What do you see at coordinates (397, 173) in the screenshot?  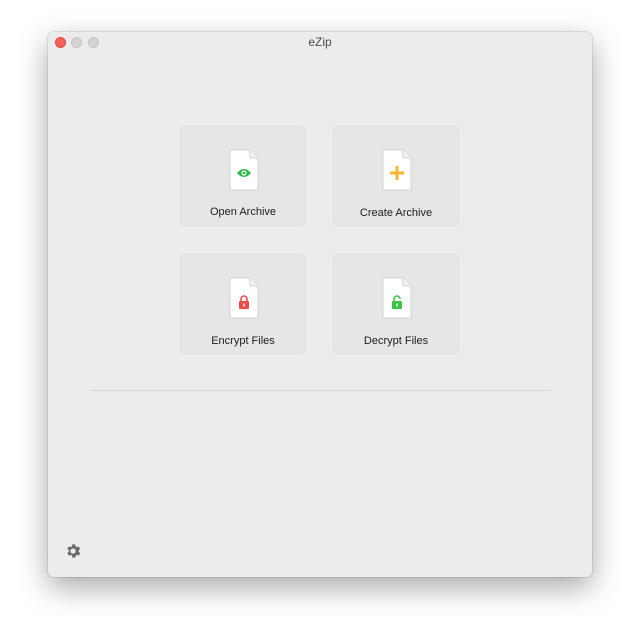 I see `plus-icon` at bounding box center [397, 173].